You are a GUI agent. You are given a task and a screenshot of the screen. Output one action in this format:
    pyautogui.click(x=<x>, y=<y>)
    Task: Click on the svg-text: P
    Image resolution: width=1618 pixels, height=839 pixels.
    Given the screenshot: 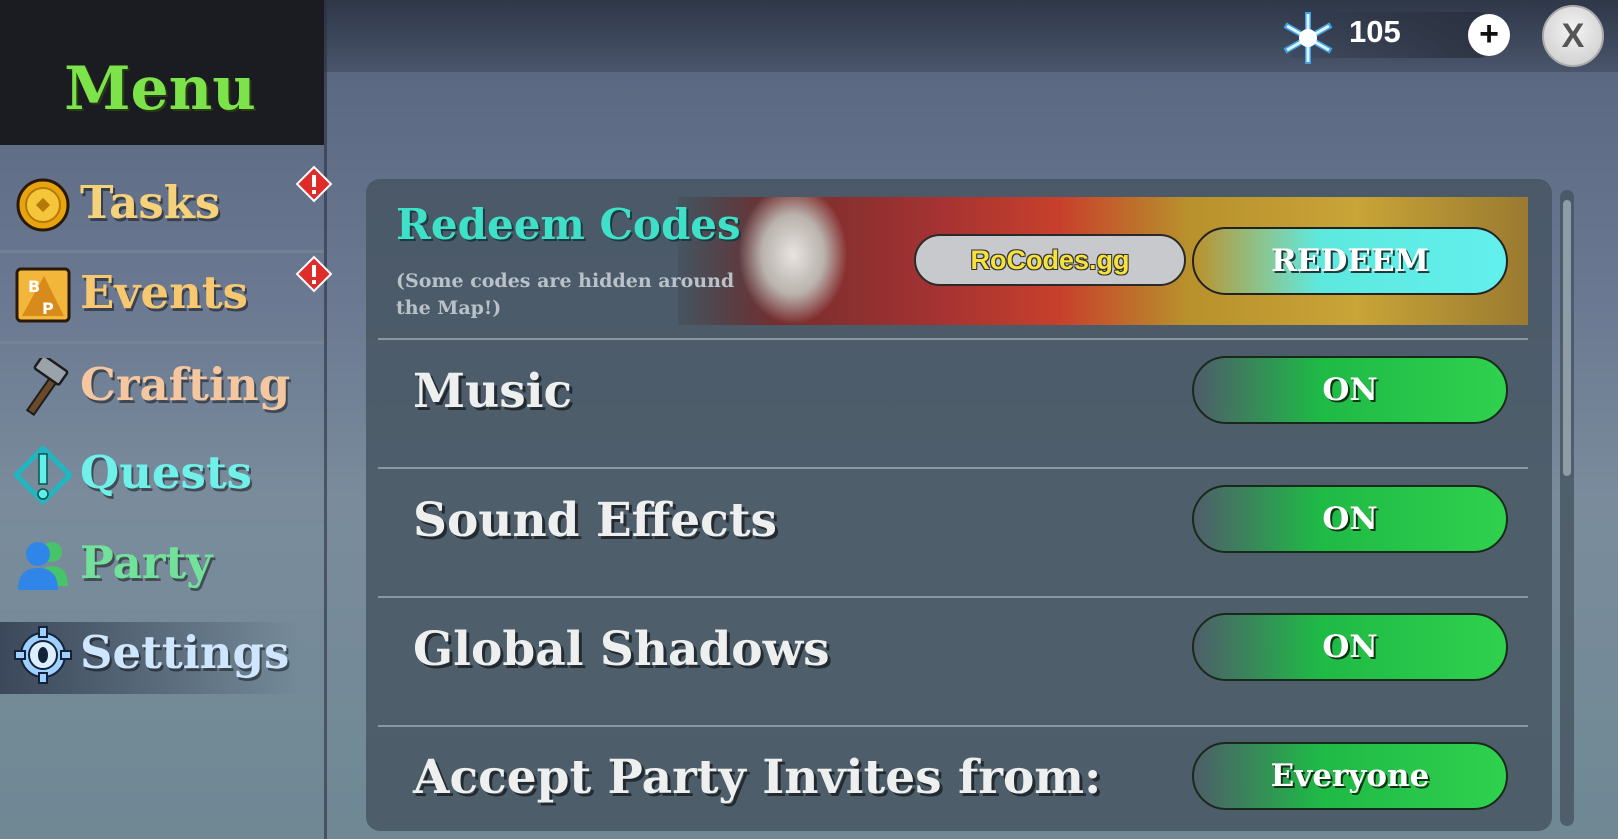 What is the action you would take?
    pyautogui.click(x=48, y=308)
    